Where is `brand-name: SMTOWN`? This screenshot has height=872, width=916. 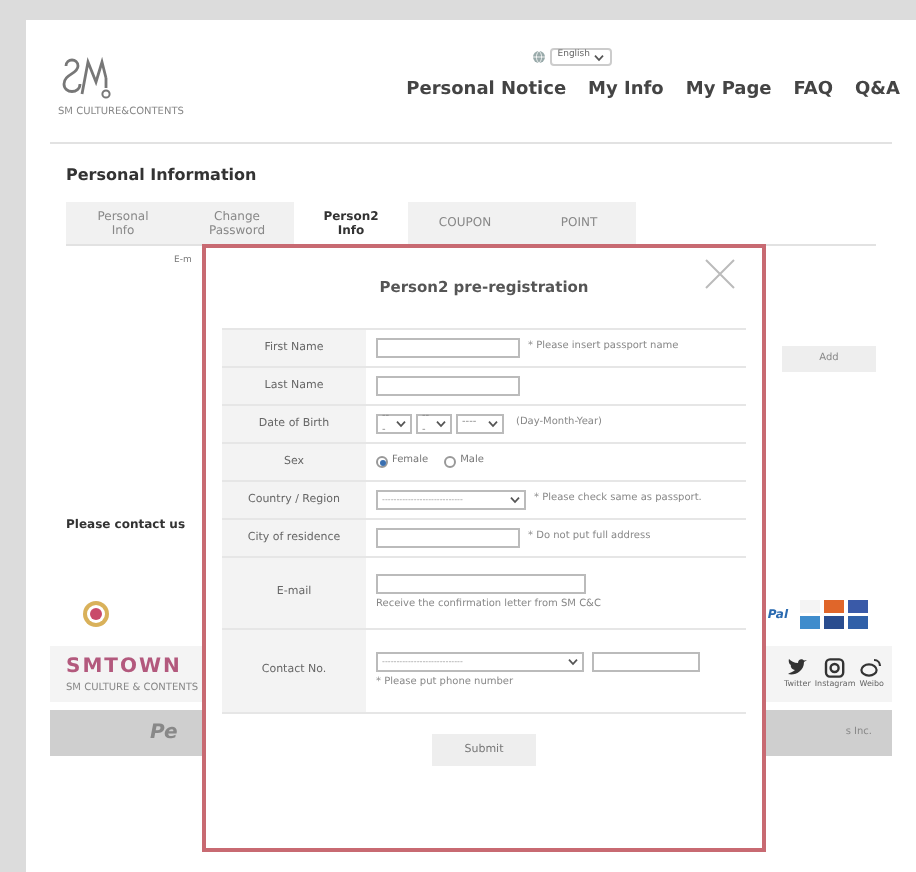
brand-name: SMTOWN is located at coordinates (125, 667).